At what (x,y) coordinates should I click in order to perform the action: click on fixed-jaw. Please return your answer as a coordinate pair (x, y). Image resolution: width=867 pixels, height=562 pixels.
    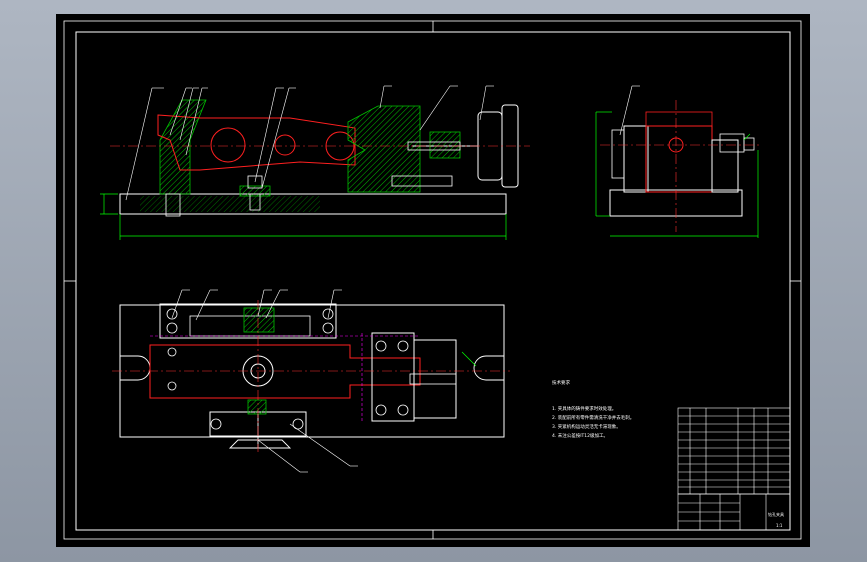
    Looking at the image, I should click on (445, 145).